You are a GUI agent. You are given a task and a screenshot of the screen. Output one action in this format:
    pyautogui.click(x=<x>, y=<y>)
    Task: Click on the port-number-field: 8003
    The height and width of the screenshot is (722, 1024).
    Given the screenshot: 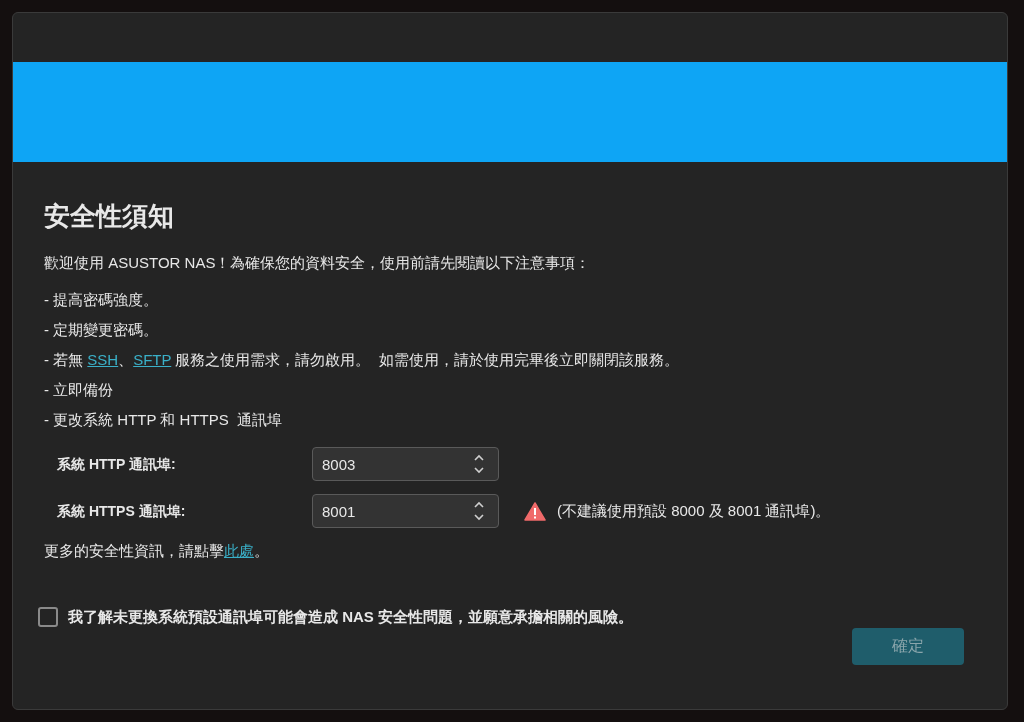 What is the action you would take?
    pyautogui.click(x=405, y=464)
    